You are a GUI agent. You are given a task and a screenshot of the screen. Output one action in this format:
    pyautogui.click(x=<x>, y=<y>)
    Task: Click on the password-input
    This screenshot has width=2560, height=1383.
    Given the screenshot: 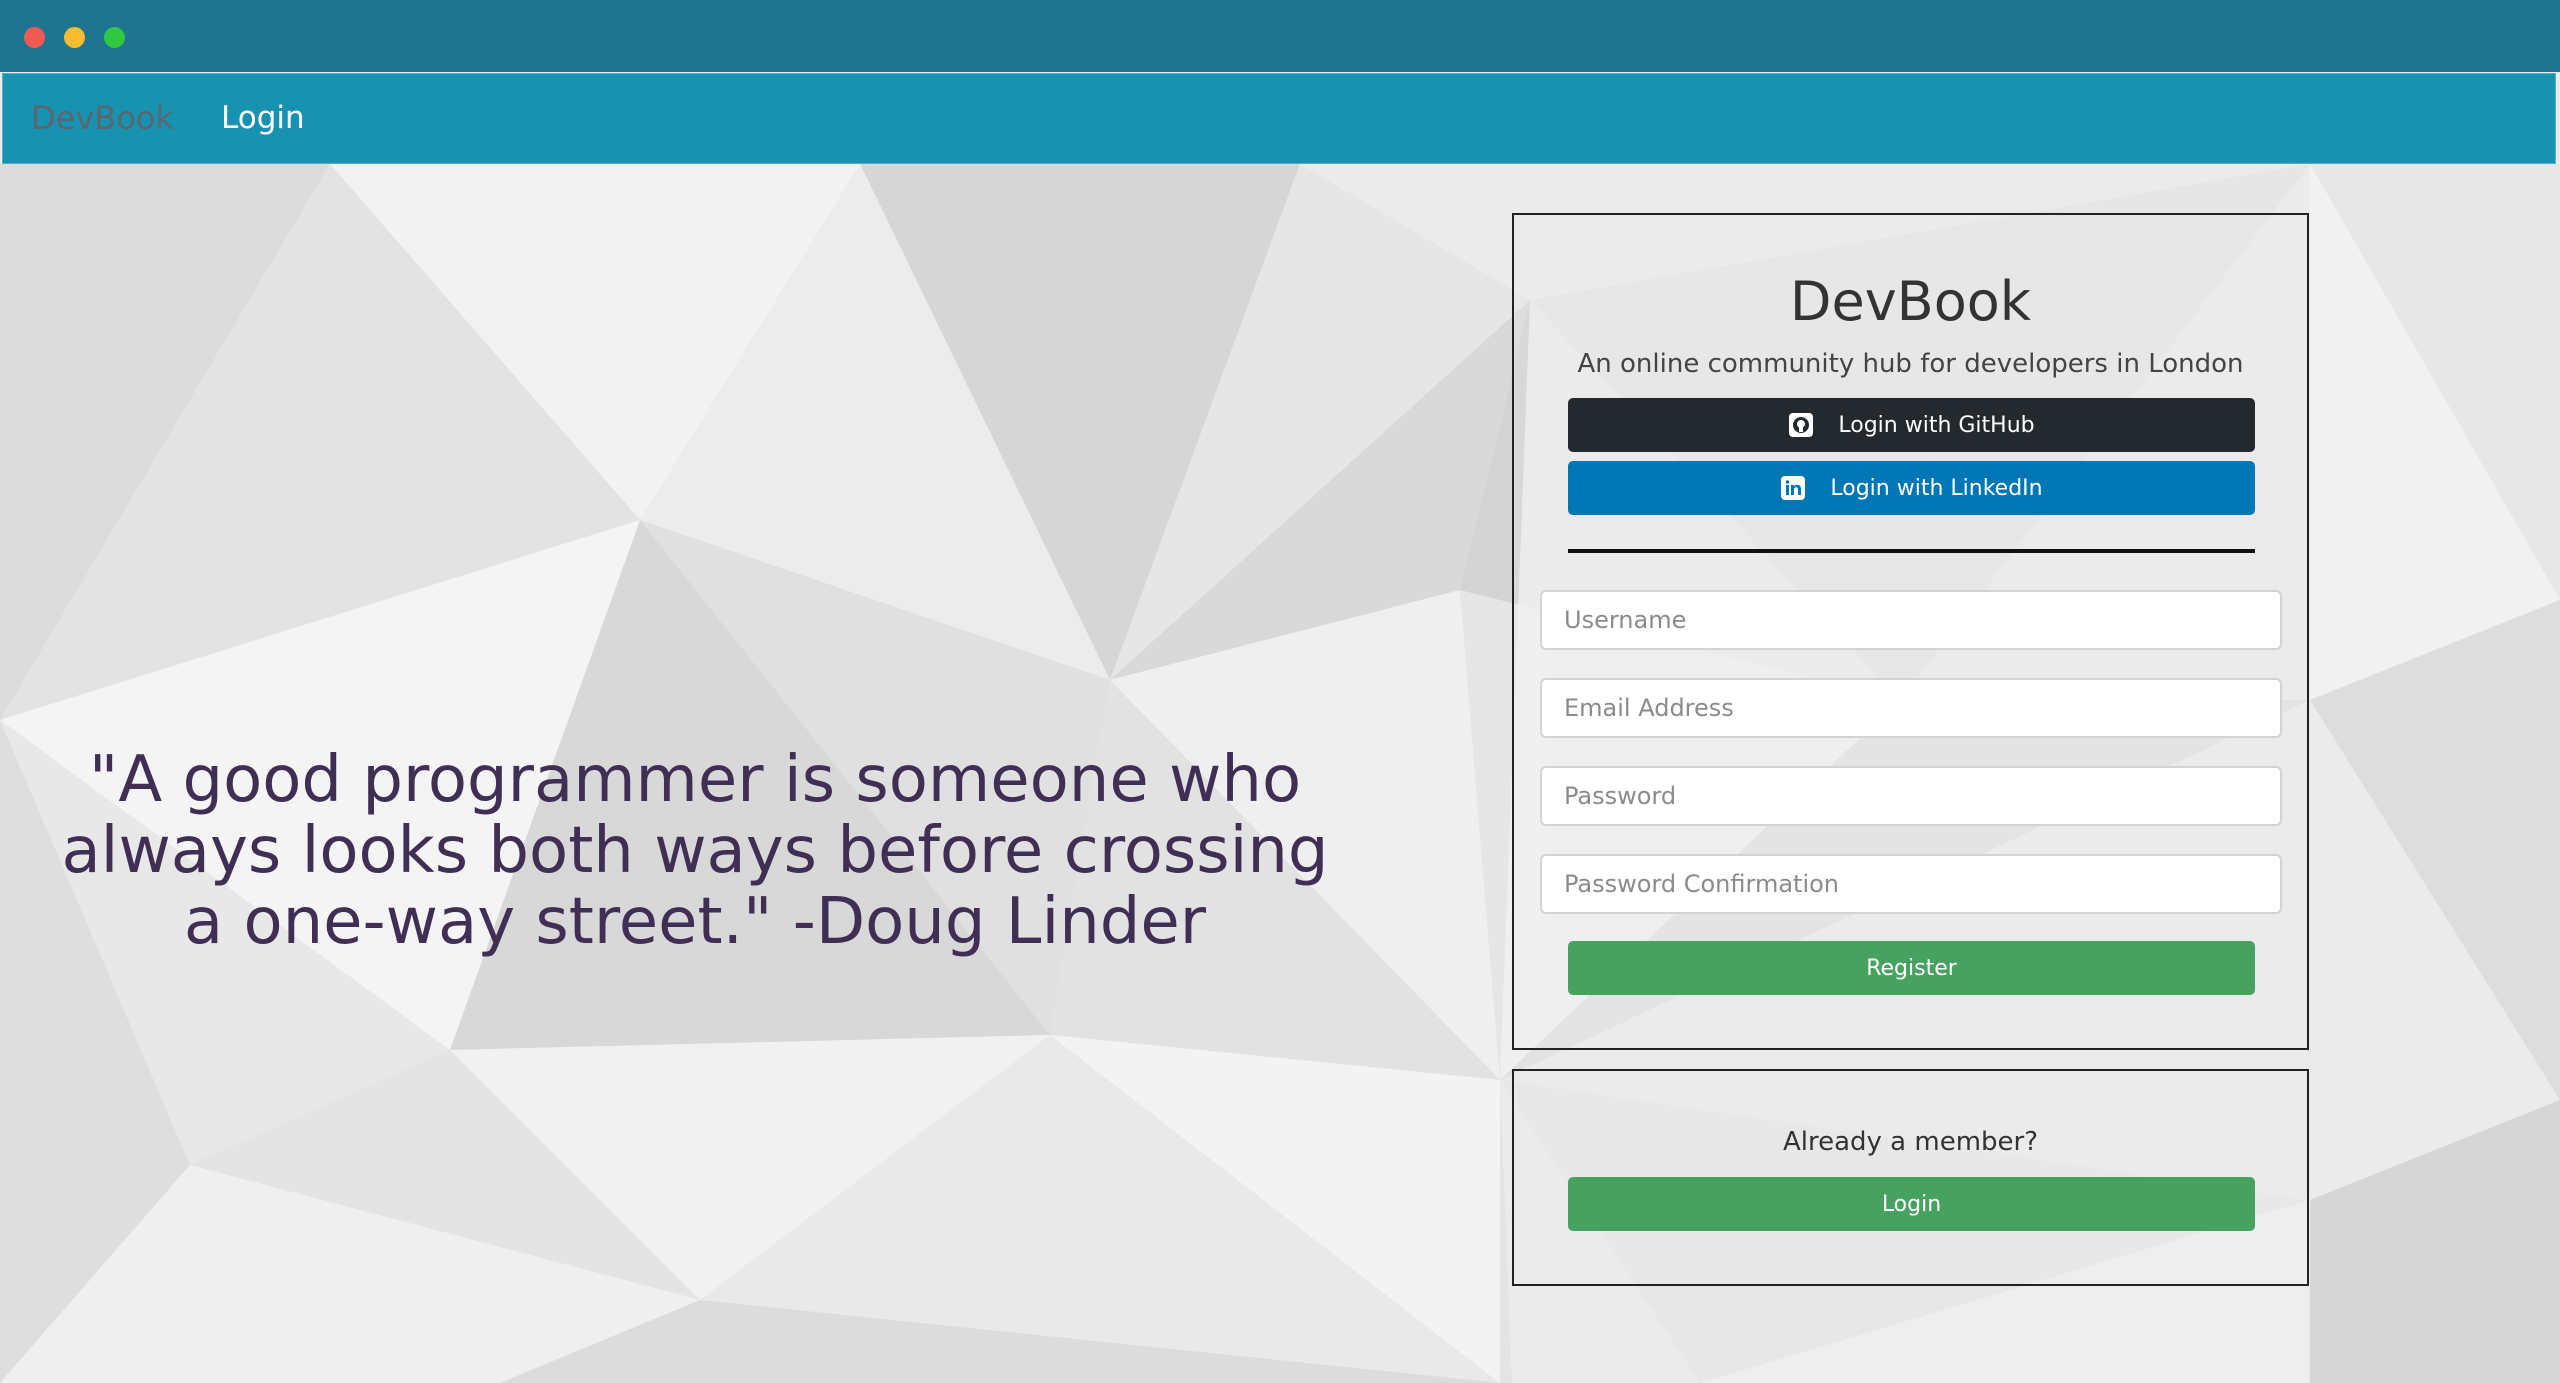 What is the action you would take?
    pyautogui.click(x=1911, y=796)
    